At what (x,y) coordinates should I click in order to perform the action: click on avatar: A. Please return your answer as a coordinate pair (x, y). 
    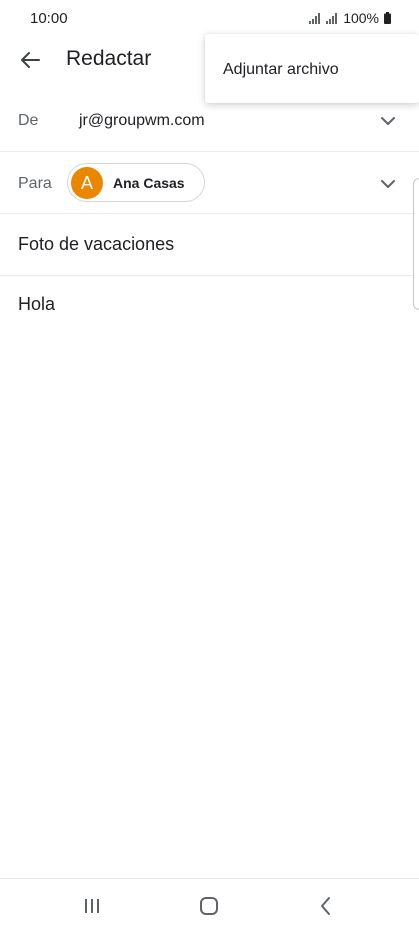
    Looking at the image, I should click on (87, 183).